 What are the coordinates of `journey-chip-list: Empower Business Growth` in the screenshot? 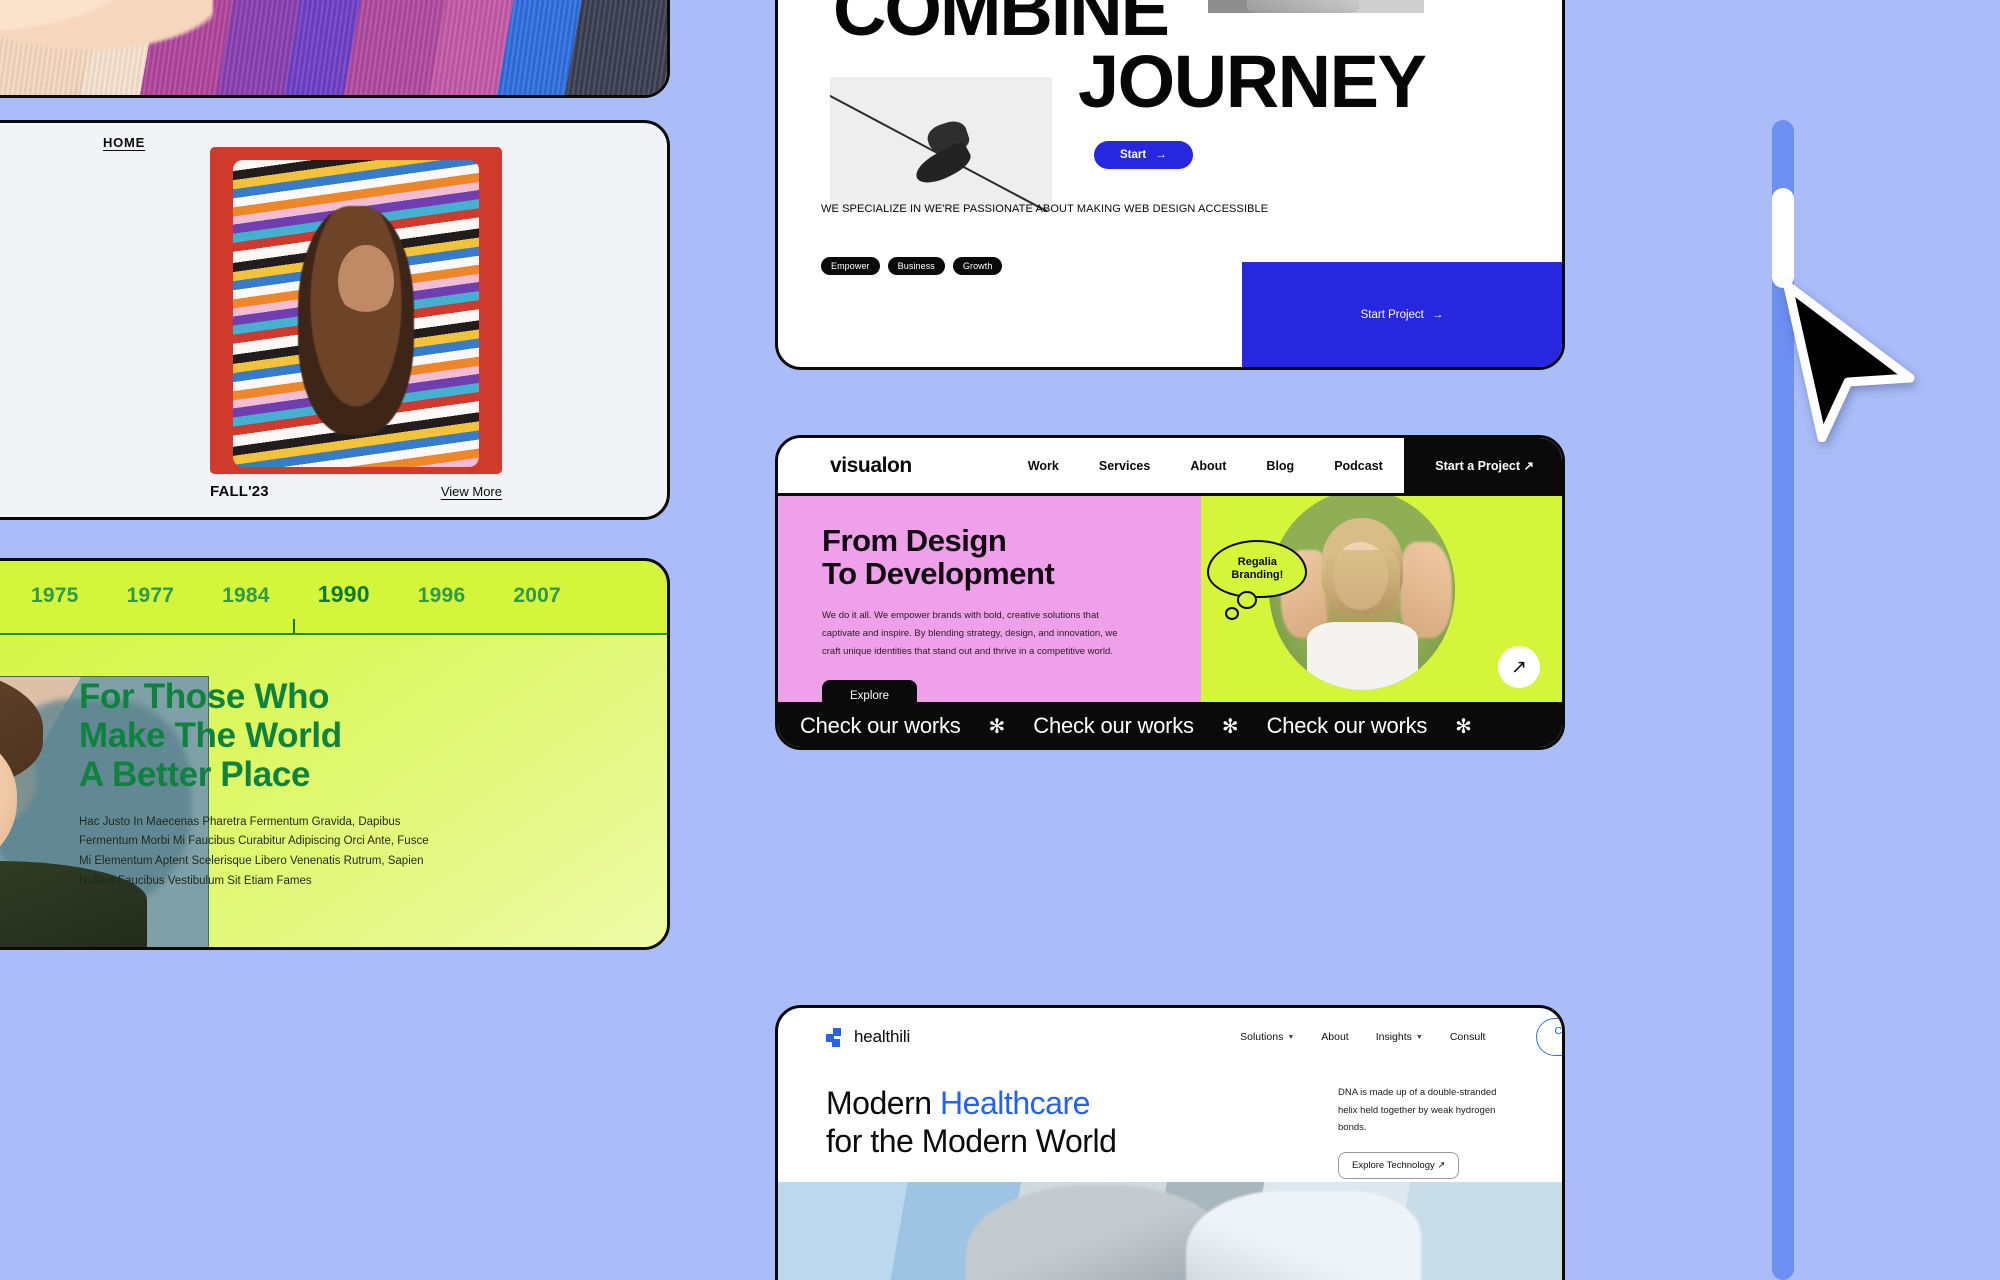 It's located at (912, 266).